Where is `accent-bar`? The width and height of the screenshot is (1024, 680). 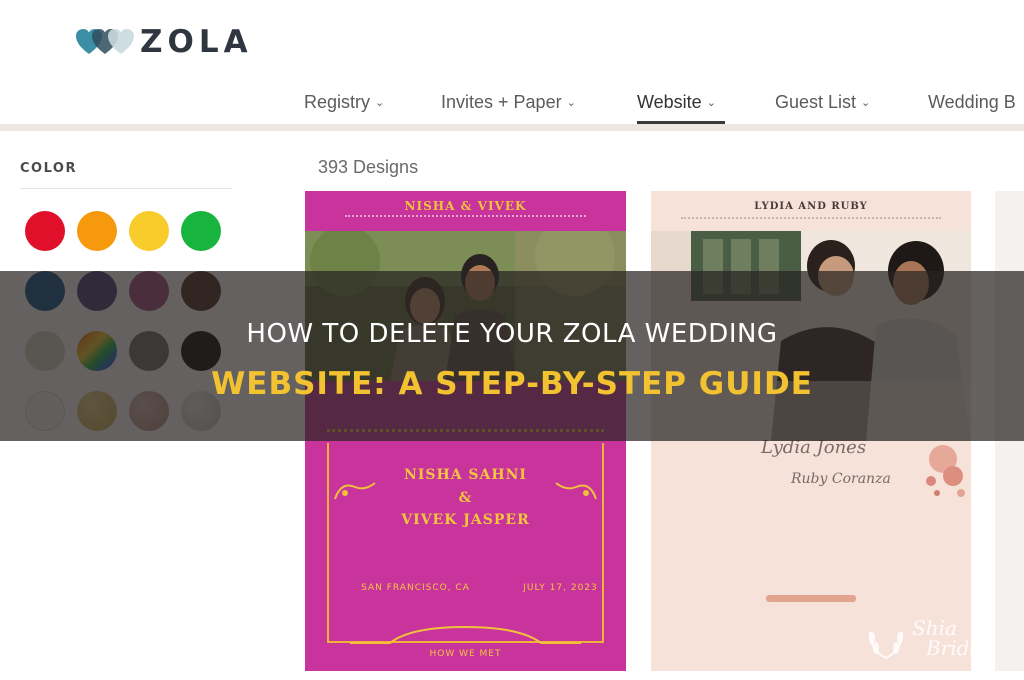
accent-bar is located at coordinates (811, 598).